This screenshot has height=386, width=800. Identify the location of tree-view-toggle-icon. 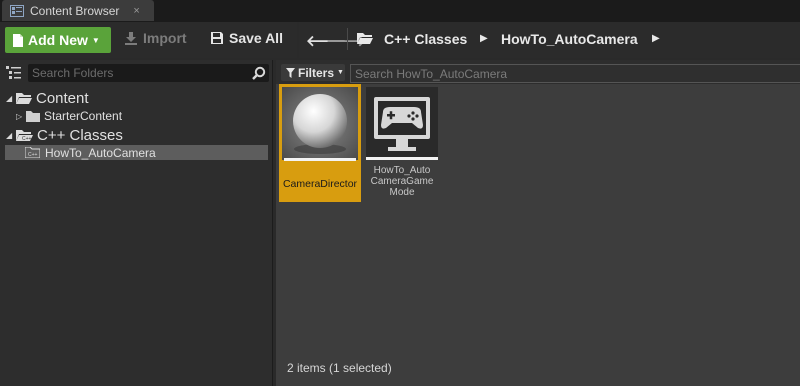
(14, 72).